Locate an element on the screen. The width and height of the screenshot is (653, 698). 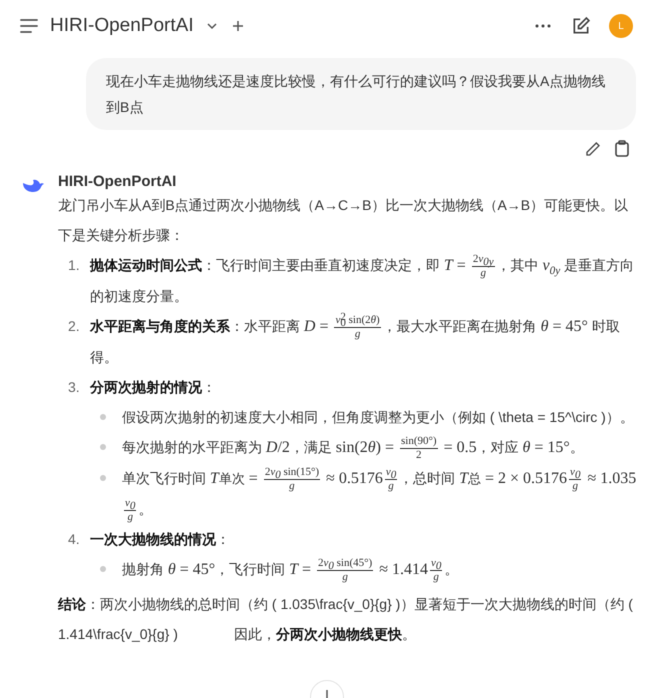
step-number: 4. is located at coordinates (74, 539).